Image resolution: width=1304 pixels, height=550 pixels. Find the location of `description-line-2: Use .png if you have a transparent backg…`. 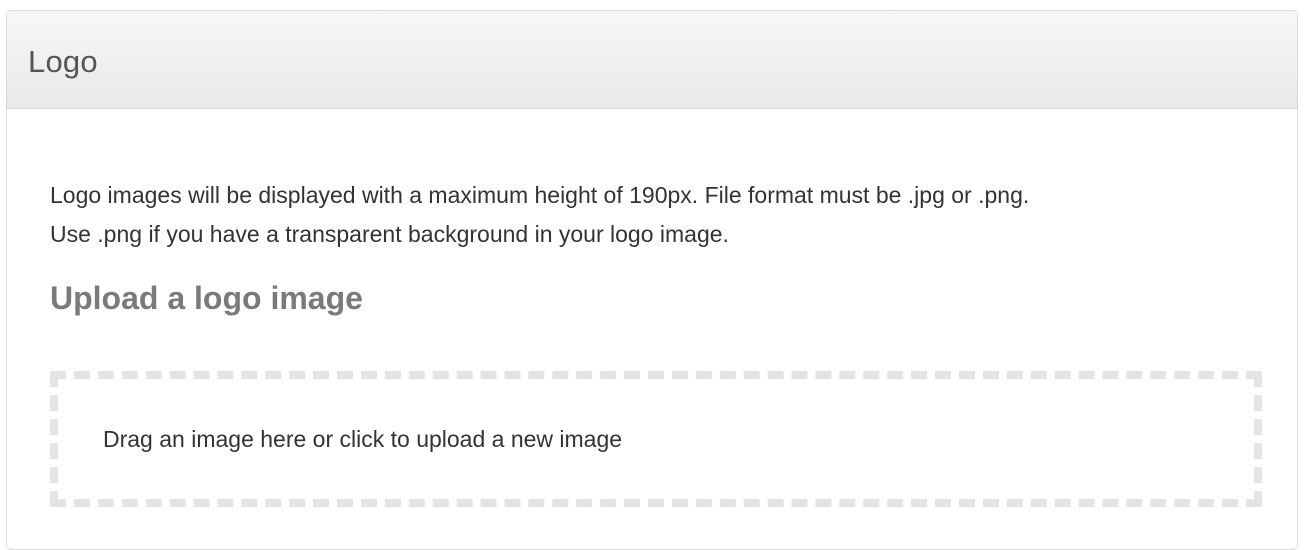

description-line-2: Use .png if you have a transparent backg… is located at coordinates (389, 234).